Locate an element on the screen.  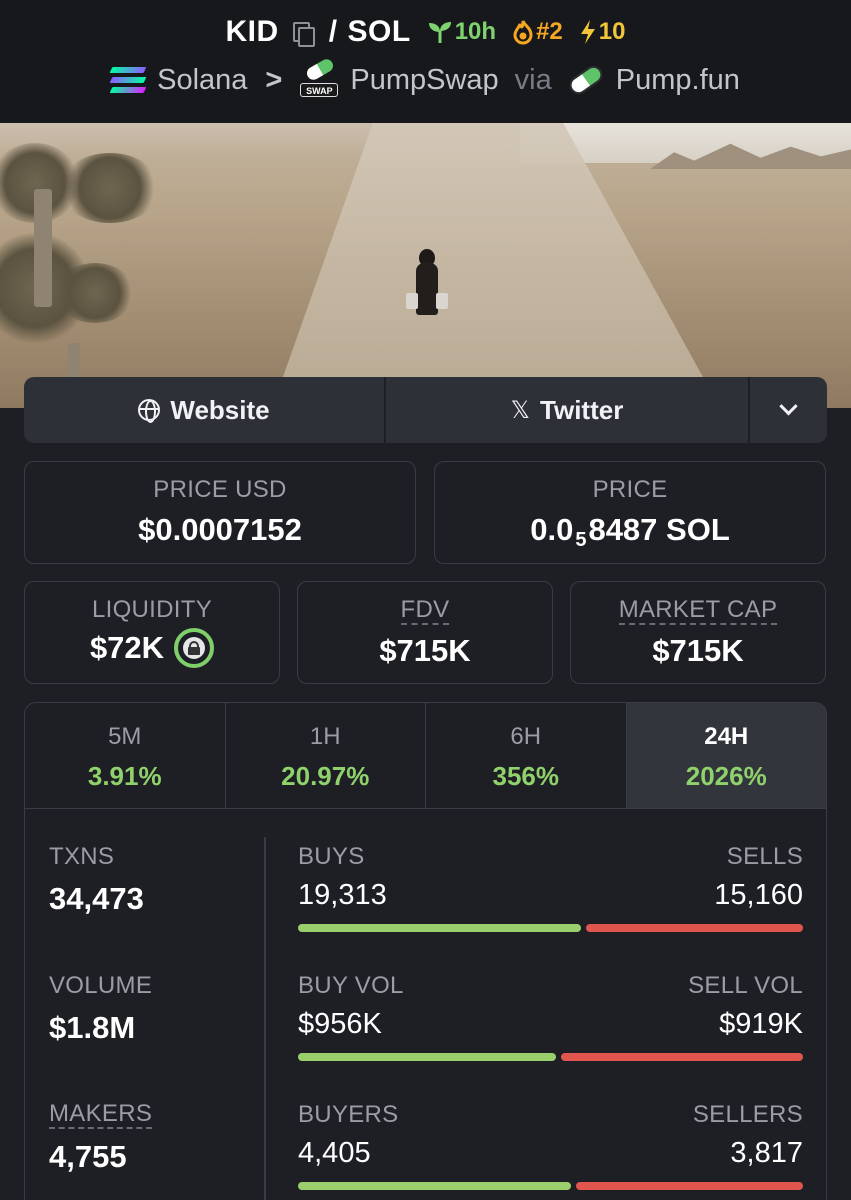
pair-age-badge: 10h is located at coordinates (461, 32).